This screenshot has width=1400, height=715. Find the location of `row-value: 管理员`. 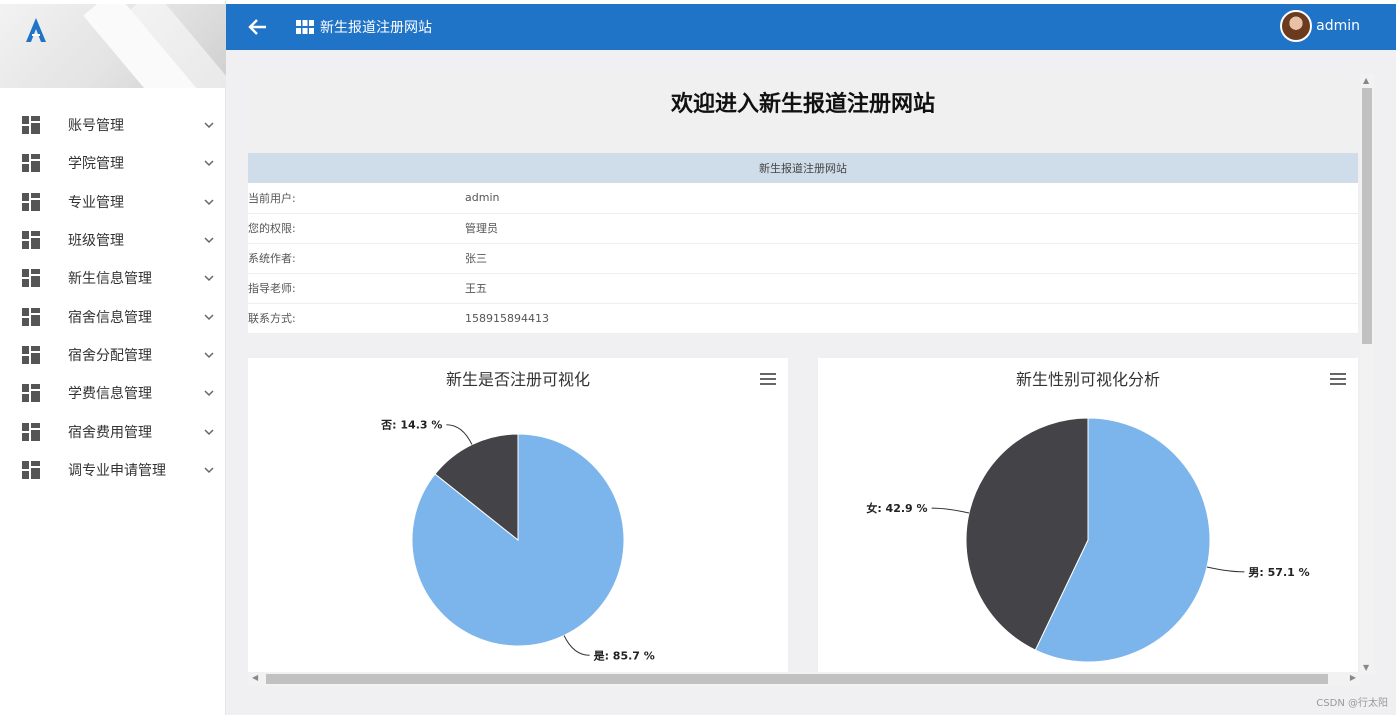

row-value: 管理员 is located at coordinates (911, 228).